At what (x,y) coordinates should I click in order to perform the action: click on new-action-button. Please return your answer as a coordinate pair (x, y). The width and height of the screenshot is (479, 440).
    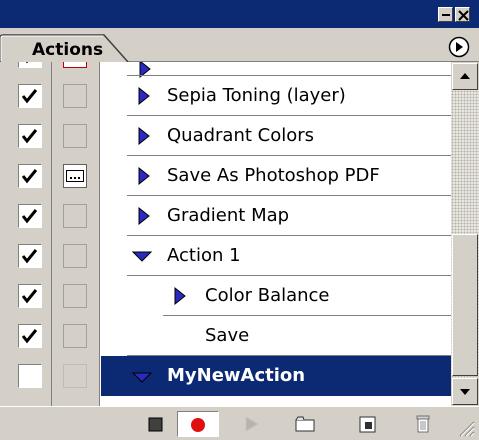
    Looking at the image, I should click on (368, 424).